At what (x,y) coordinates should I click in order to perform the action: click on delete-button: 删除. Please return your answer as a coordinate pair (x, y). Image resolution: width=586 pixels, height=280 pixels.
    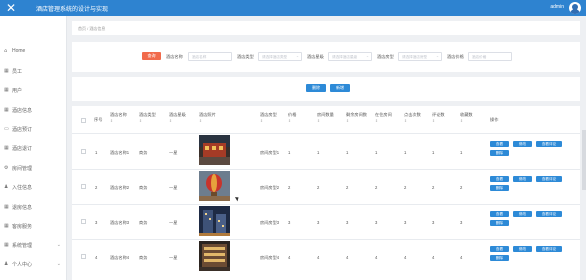
    Looking at the image, I should click on (316, 88).